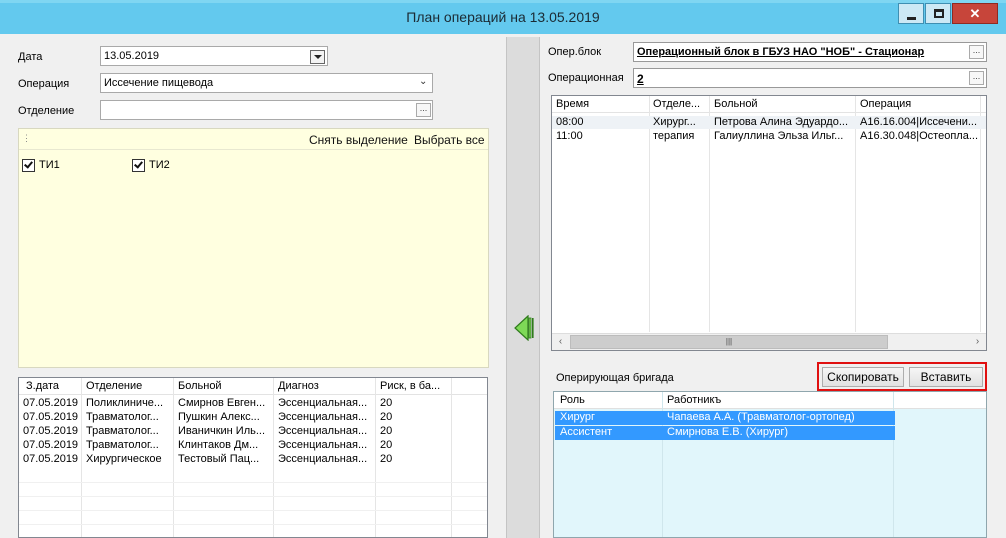 The height and width of the screenshot is (538, 1006). I want to click on team-table-header: Роль Работникъ, so click(770, 400).